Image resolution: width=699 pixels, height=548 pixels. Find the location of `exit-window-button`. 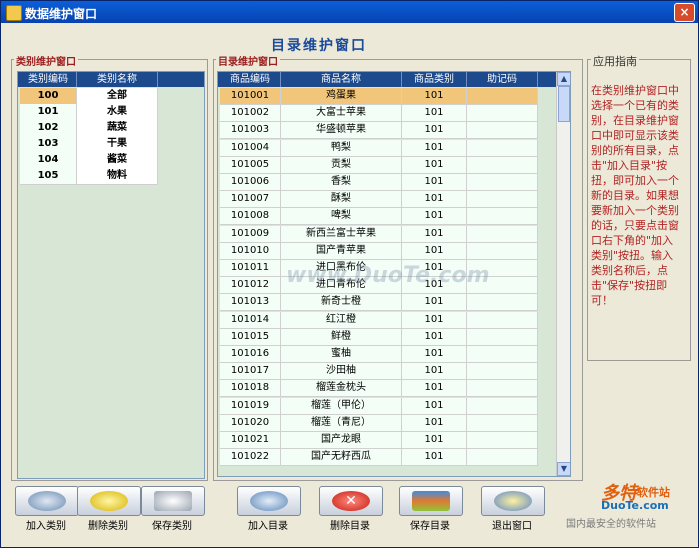

exit-window-button is located at coordinates (513, 501).